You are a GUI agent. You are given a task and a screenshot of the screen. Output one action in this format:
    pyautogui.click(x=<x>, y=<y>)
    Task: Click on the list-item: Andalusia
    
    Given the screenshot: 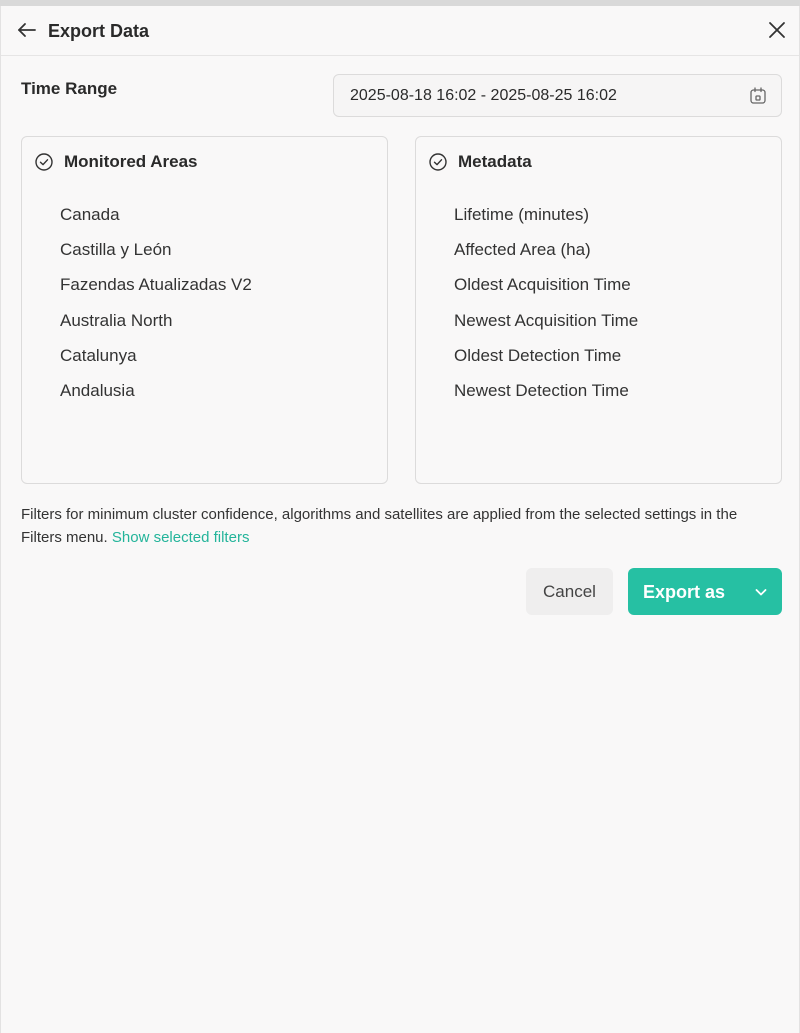 What is the action you would take?
    pyautogui.click(x=156, y=390)
    